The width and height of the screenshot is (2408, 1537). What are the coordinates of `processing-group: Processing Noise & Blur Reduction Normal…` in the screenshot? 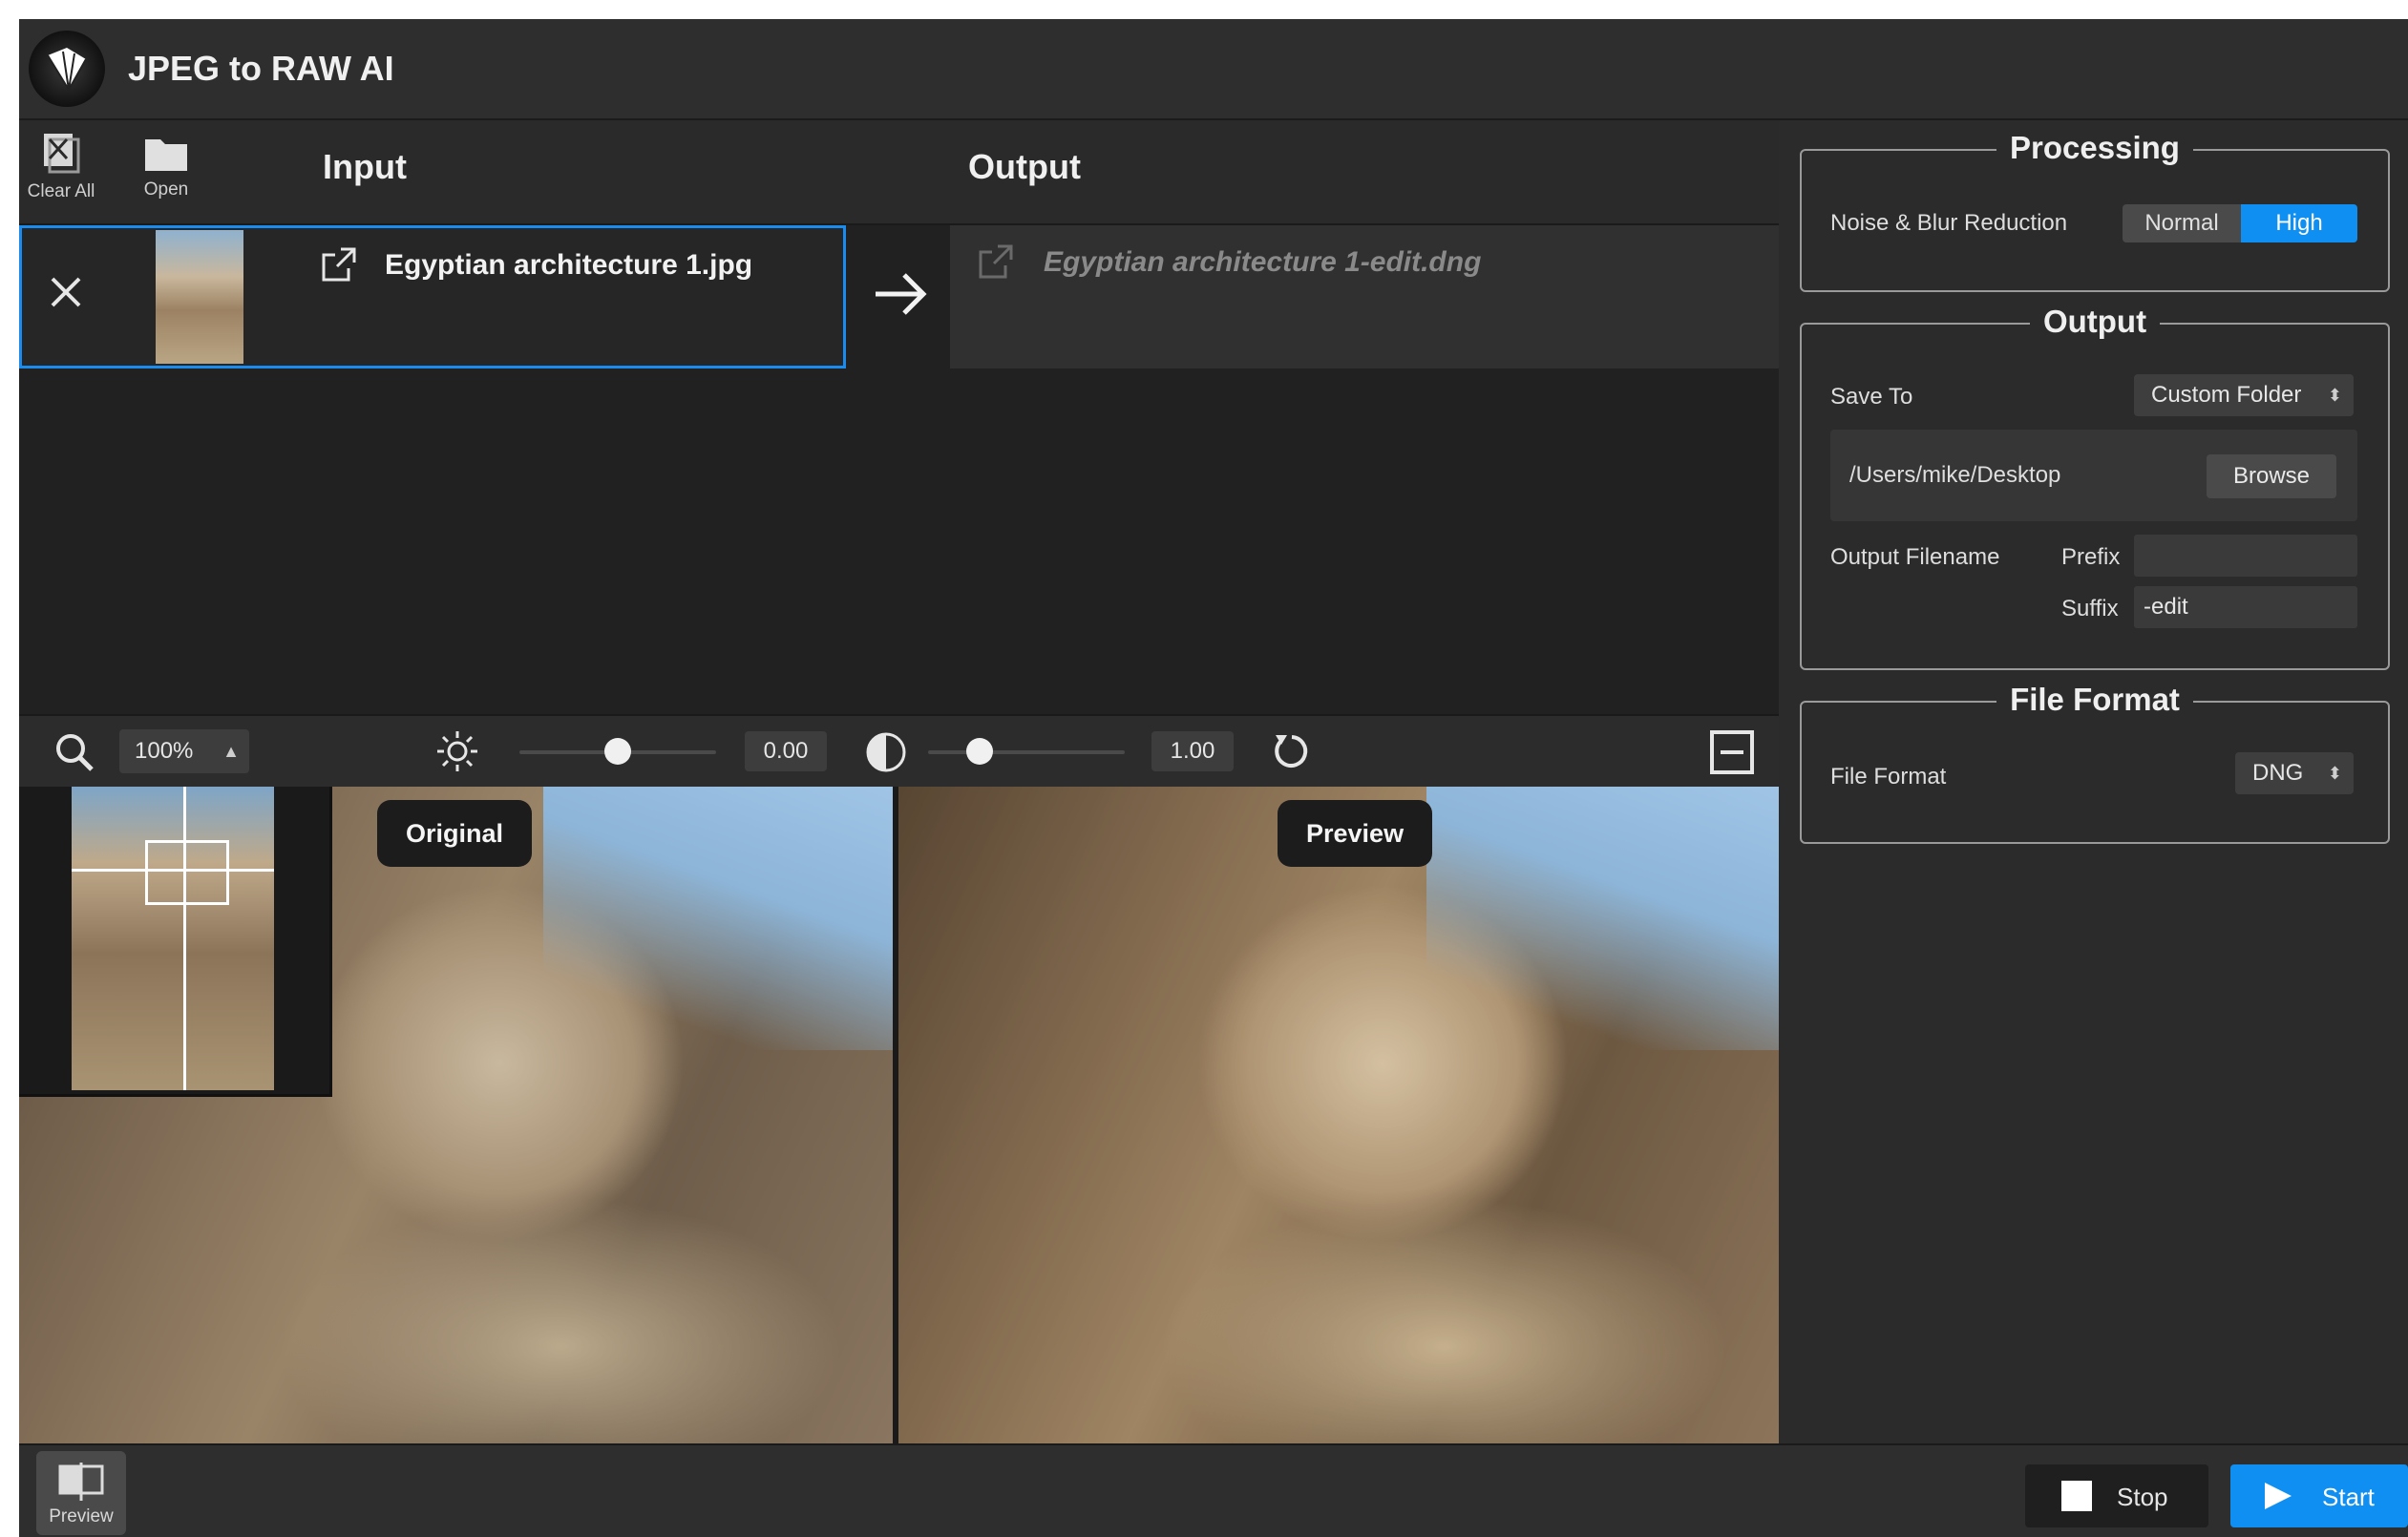 It's located at (2095, 211).